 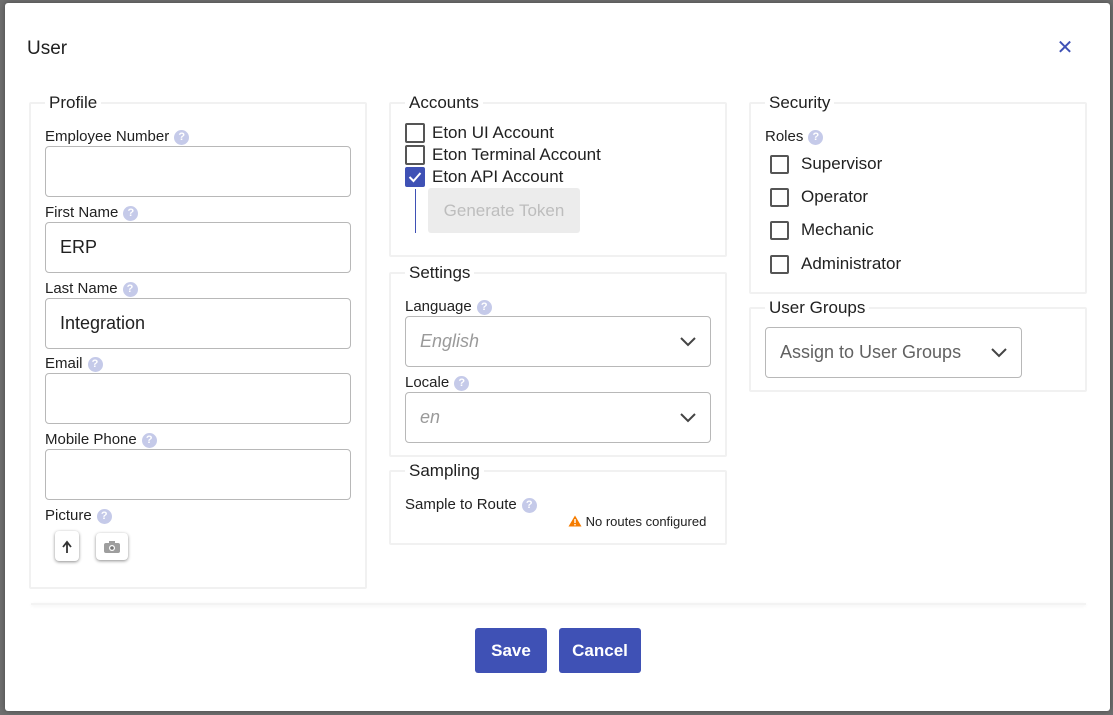 I want to click on api-account-connector-line, so click(x=415, y=211).